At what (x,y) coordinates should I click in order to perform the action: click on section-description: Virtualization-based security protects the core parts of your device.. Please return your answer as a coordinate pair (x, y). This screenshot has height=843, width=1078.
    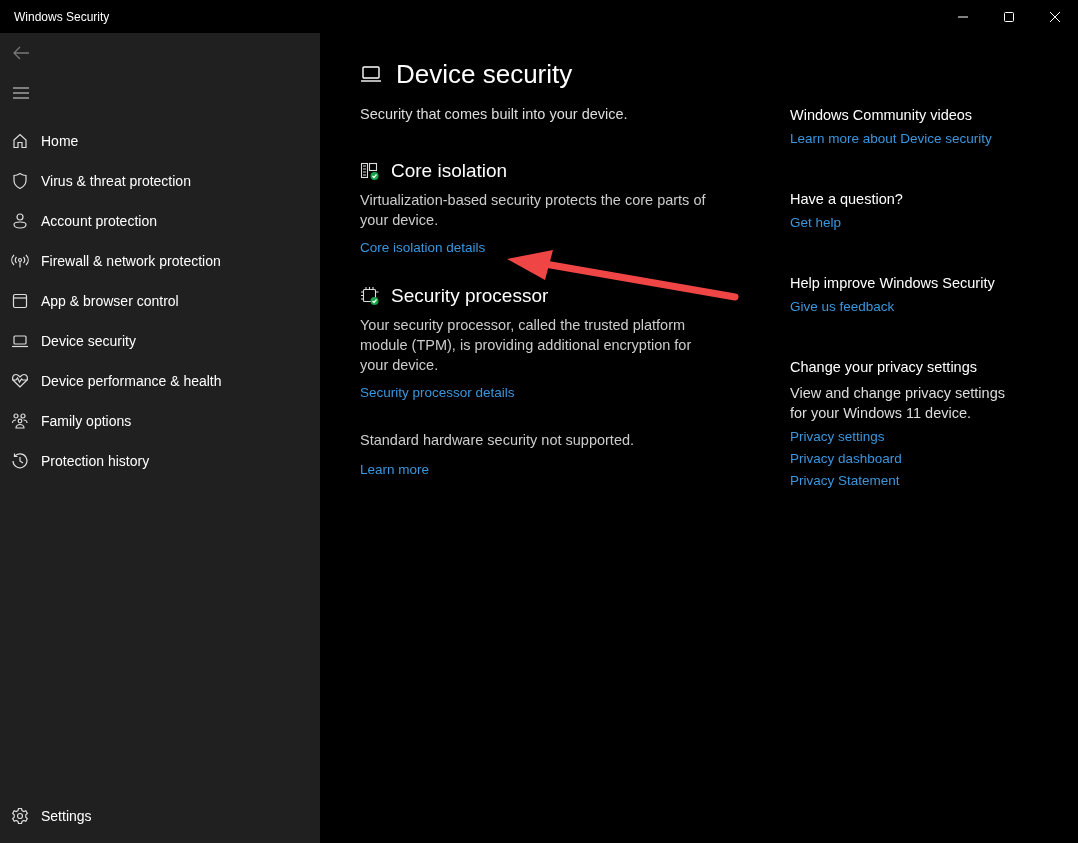
    Looking at the image, I should click on (533, 210).